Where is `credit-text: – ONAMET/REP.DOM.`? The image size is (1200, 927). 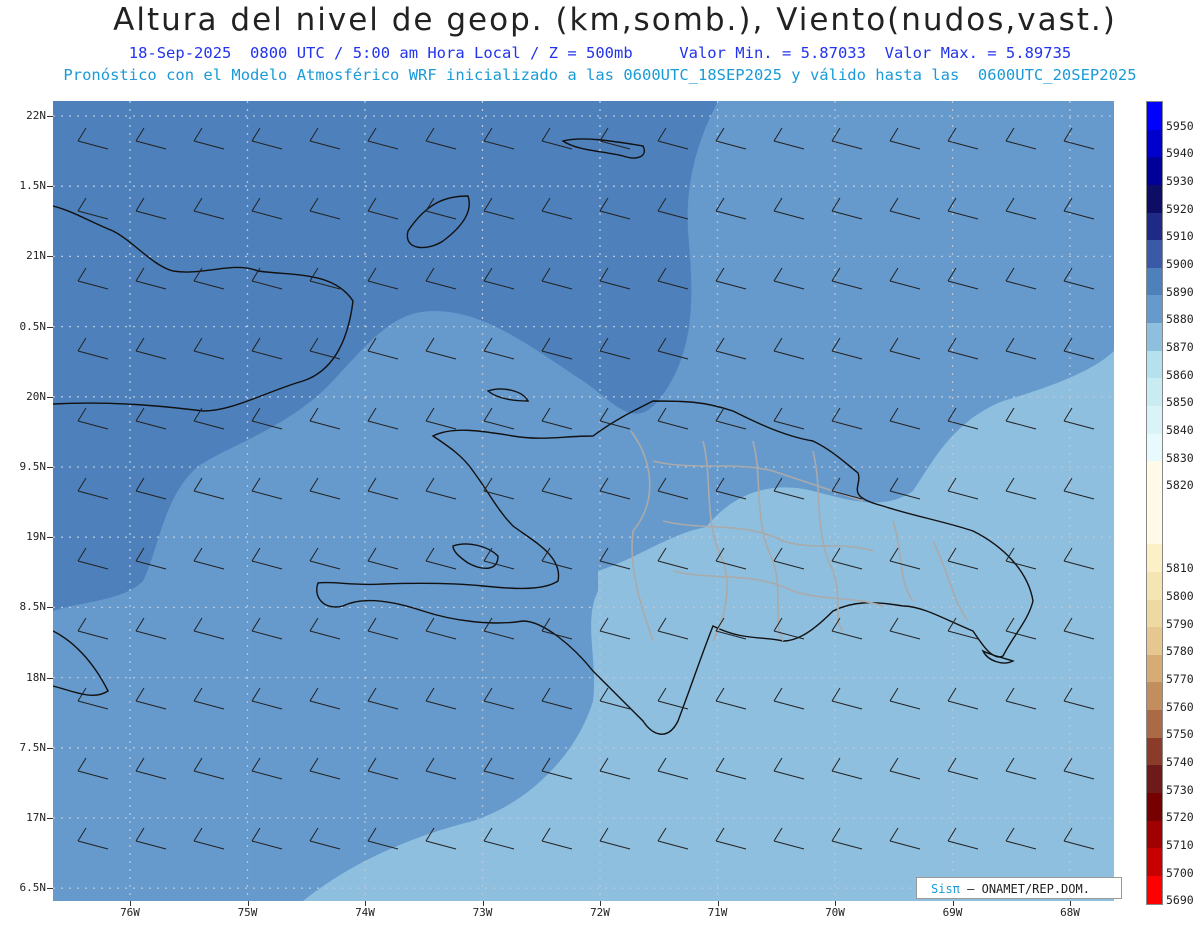 credit-text: – ONAMET/REP.DOM. is located at coordinates (1028, 889).